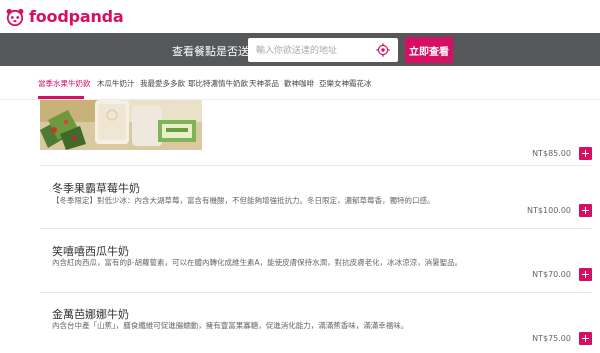 The width and height of the screenshot is (600, 353). I want to click on tab-category-5: 歡神咖啡, so click(299, 83).